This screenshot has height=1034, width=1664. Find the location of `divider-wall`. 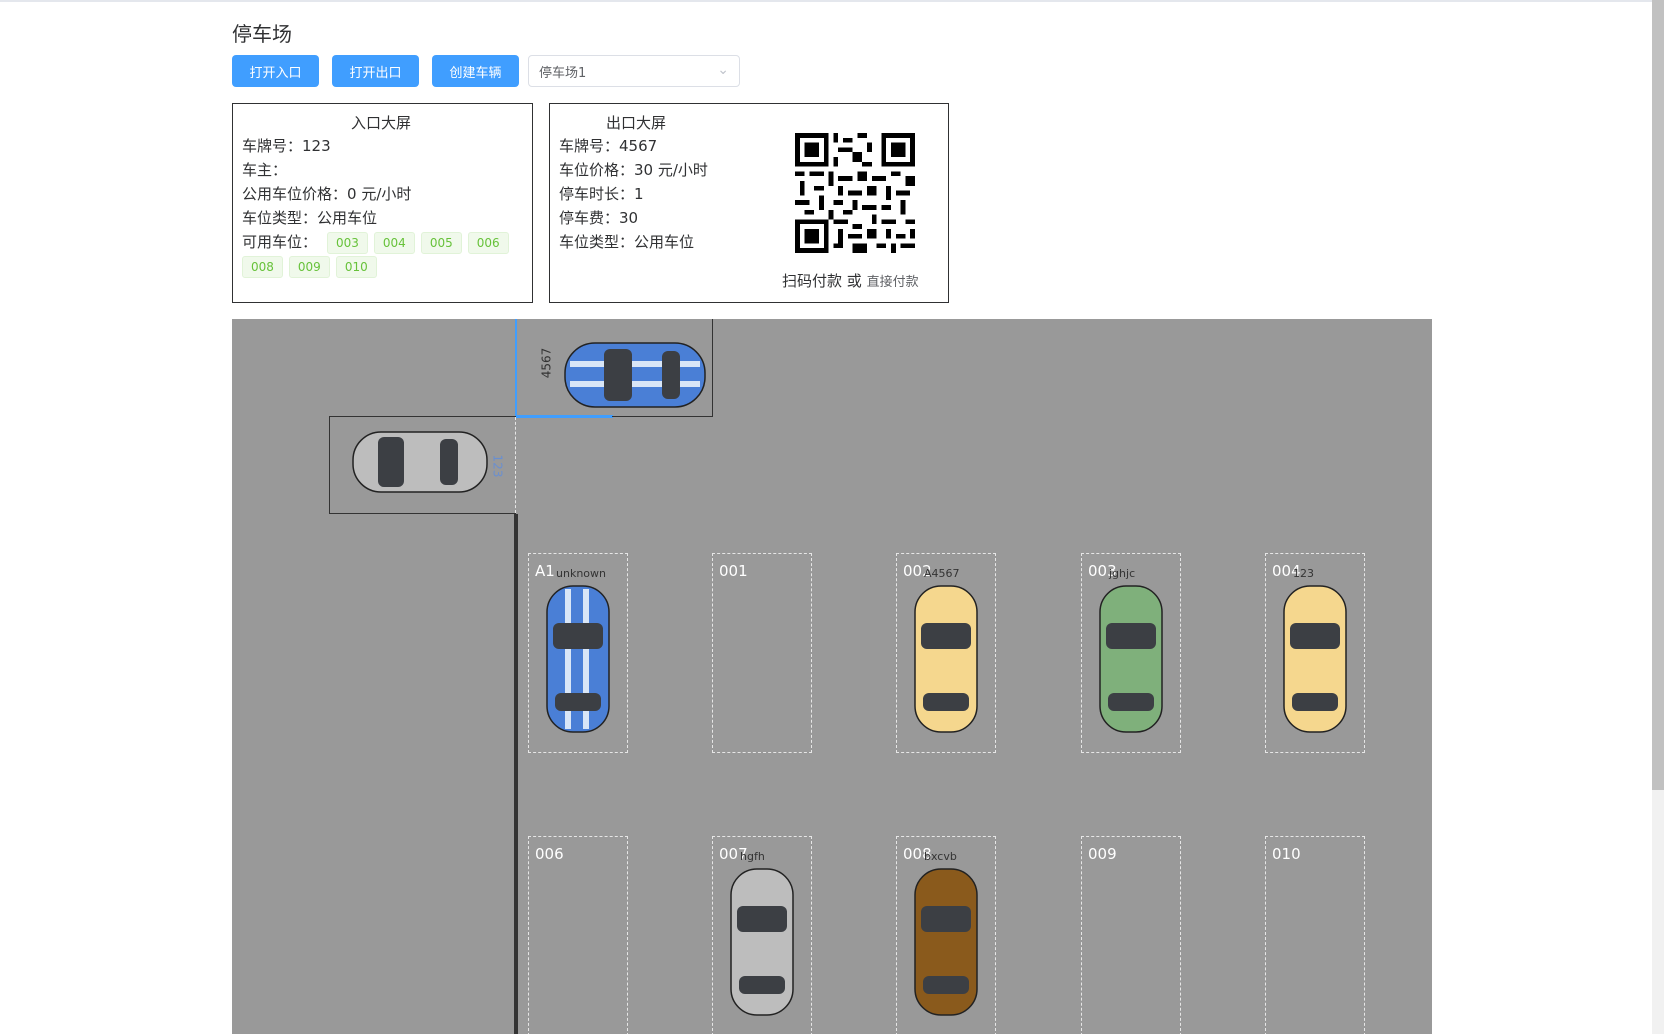

divider-wall is located at coordinates (516, 774).